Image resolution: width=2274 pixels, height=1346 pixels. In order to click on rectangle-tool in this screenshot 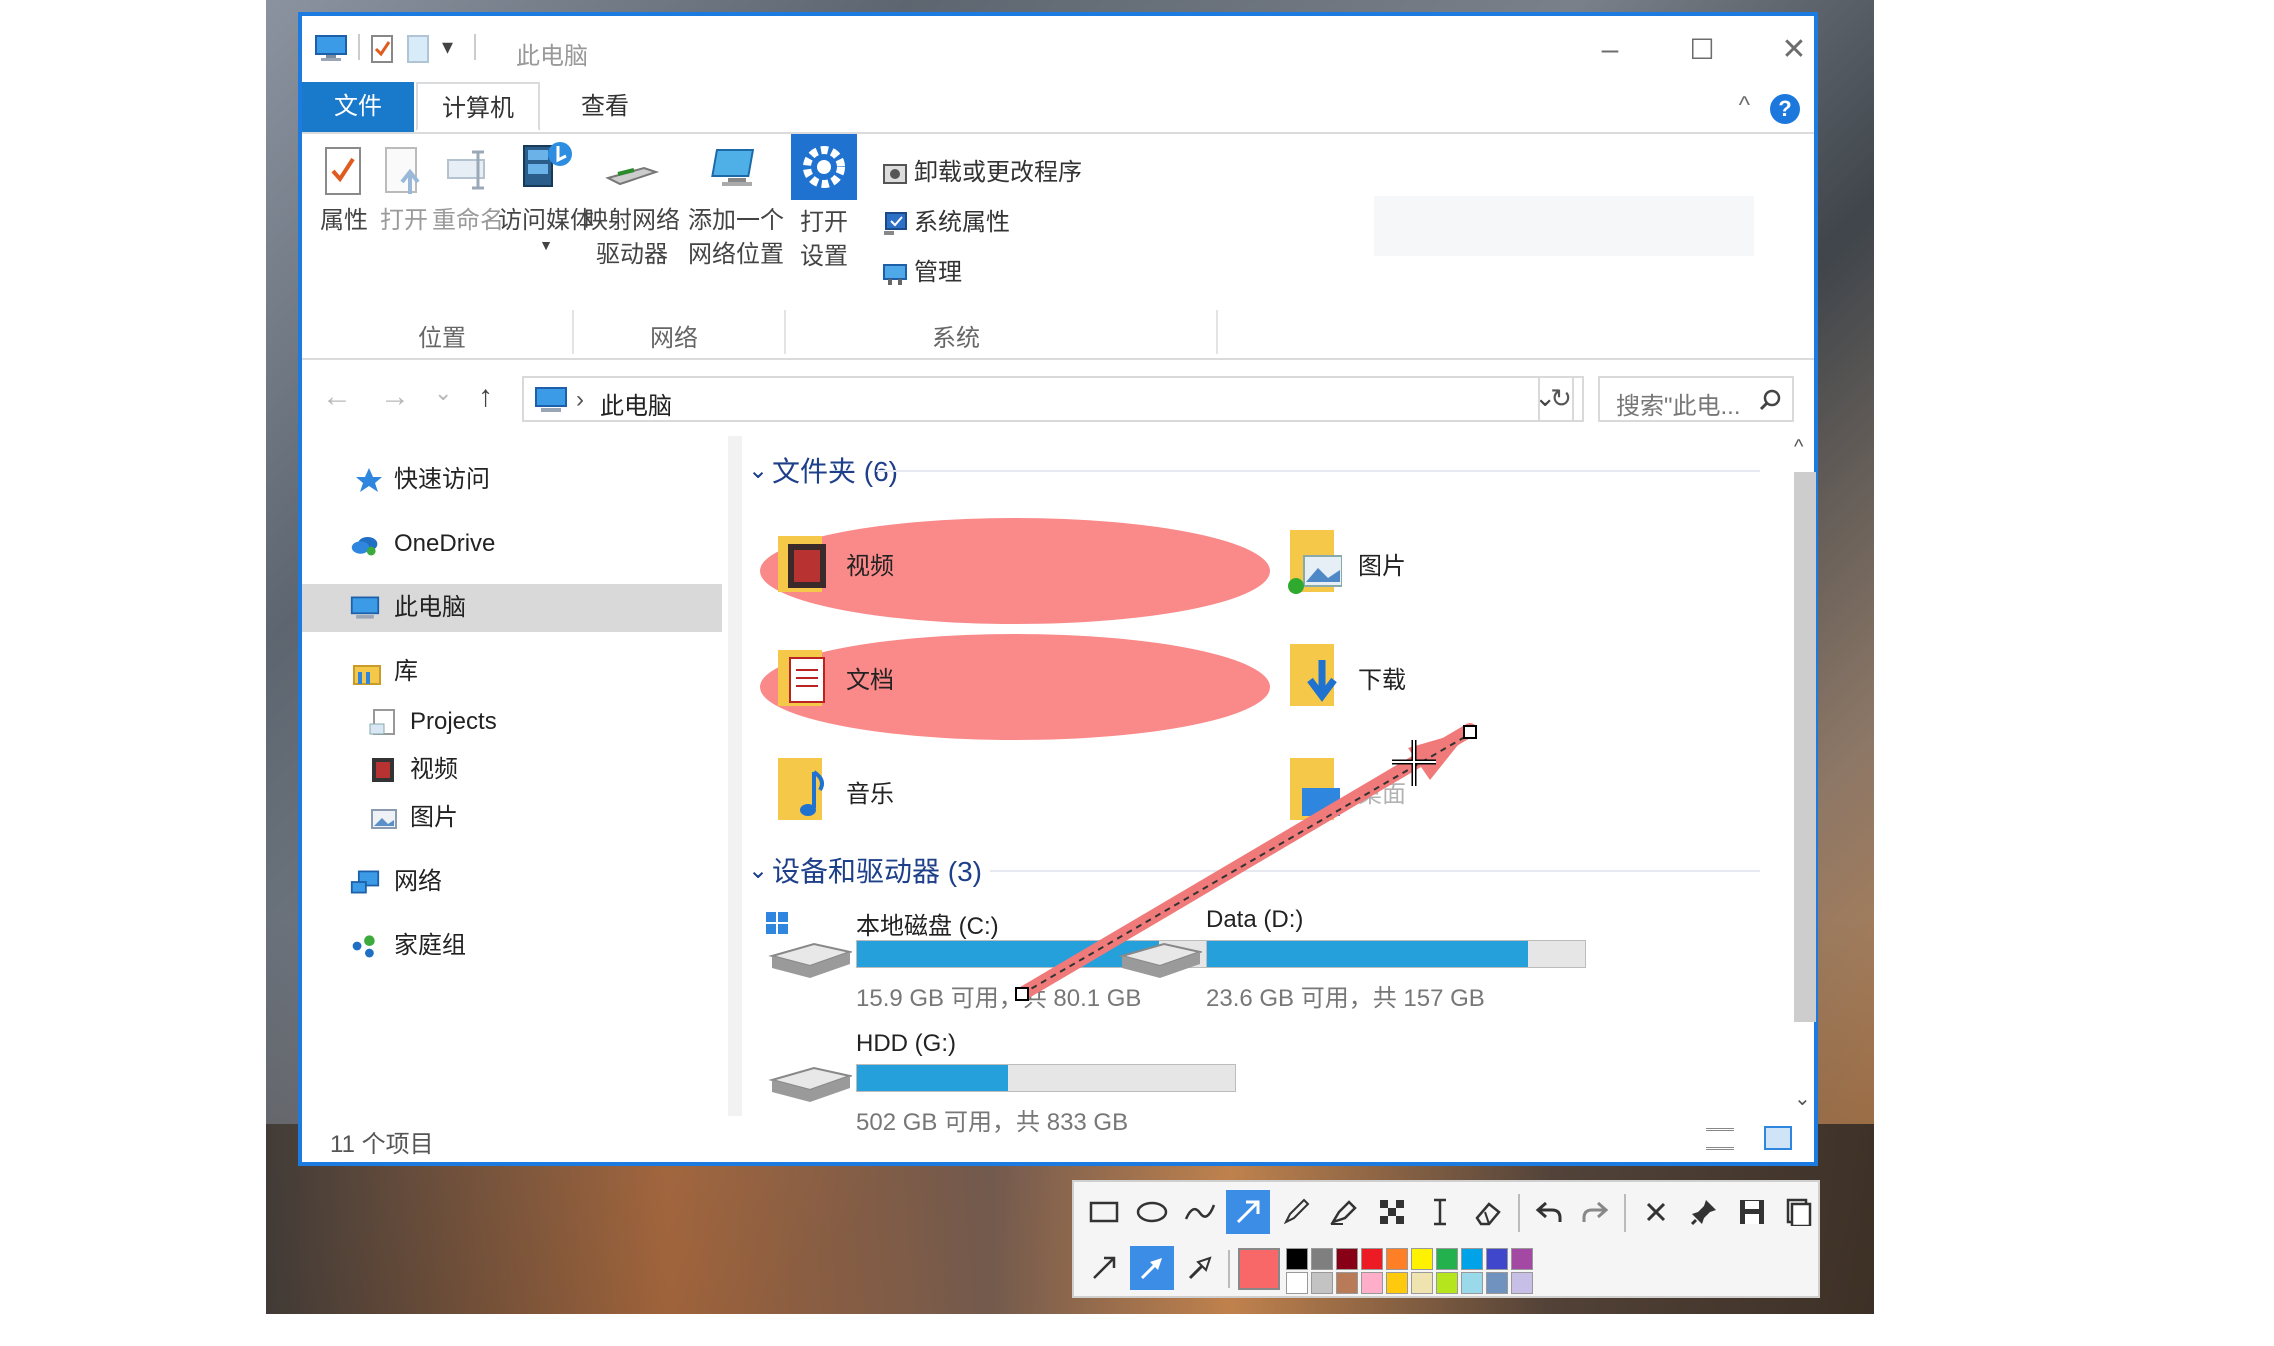, I will do `click(1104, 1212)`.